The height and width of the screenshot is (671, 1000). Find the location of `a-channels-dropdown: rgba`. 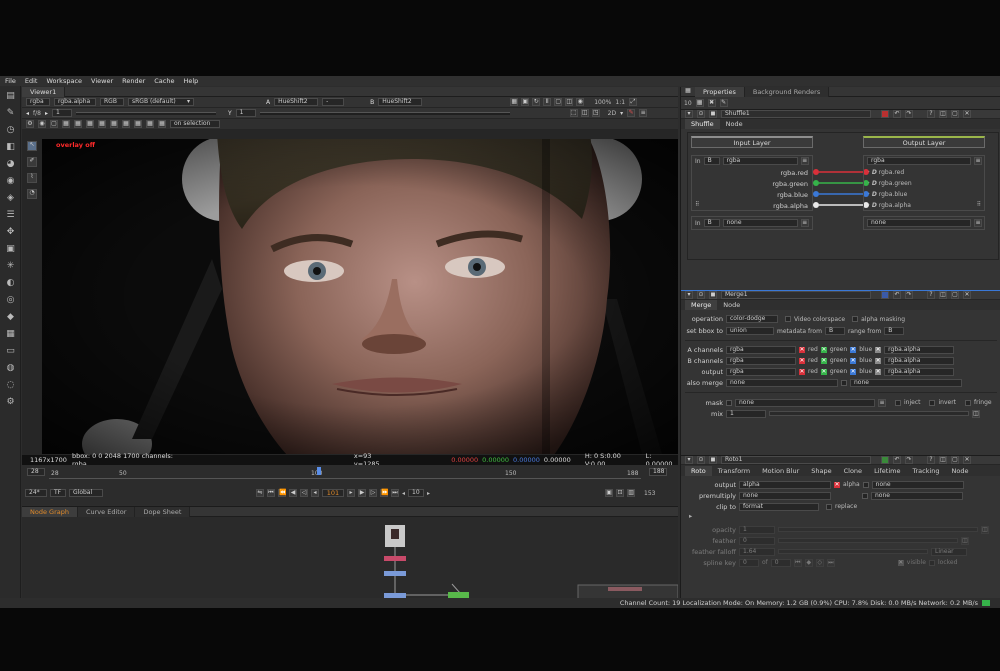

a-channels-dropdown: rgba is located at coordinates (761, 349).